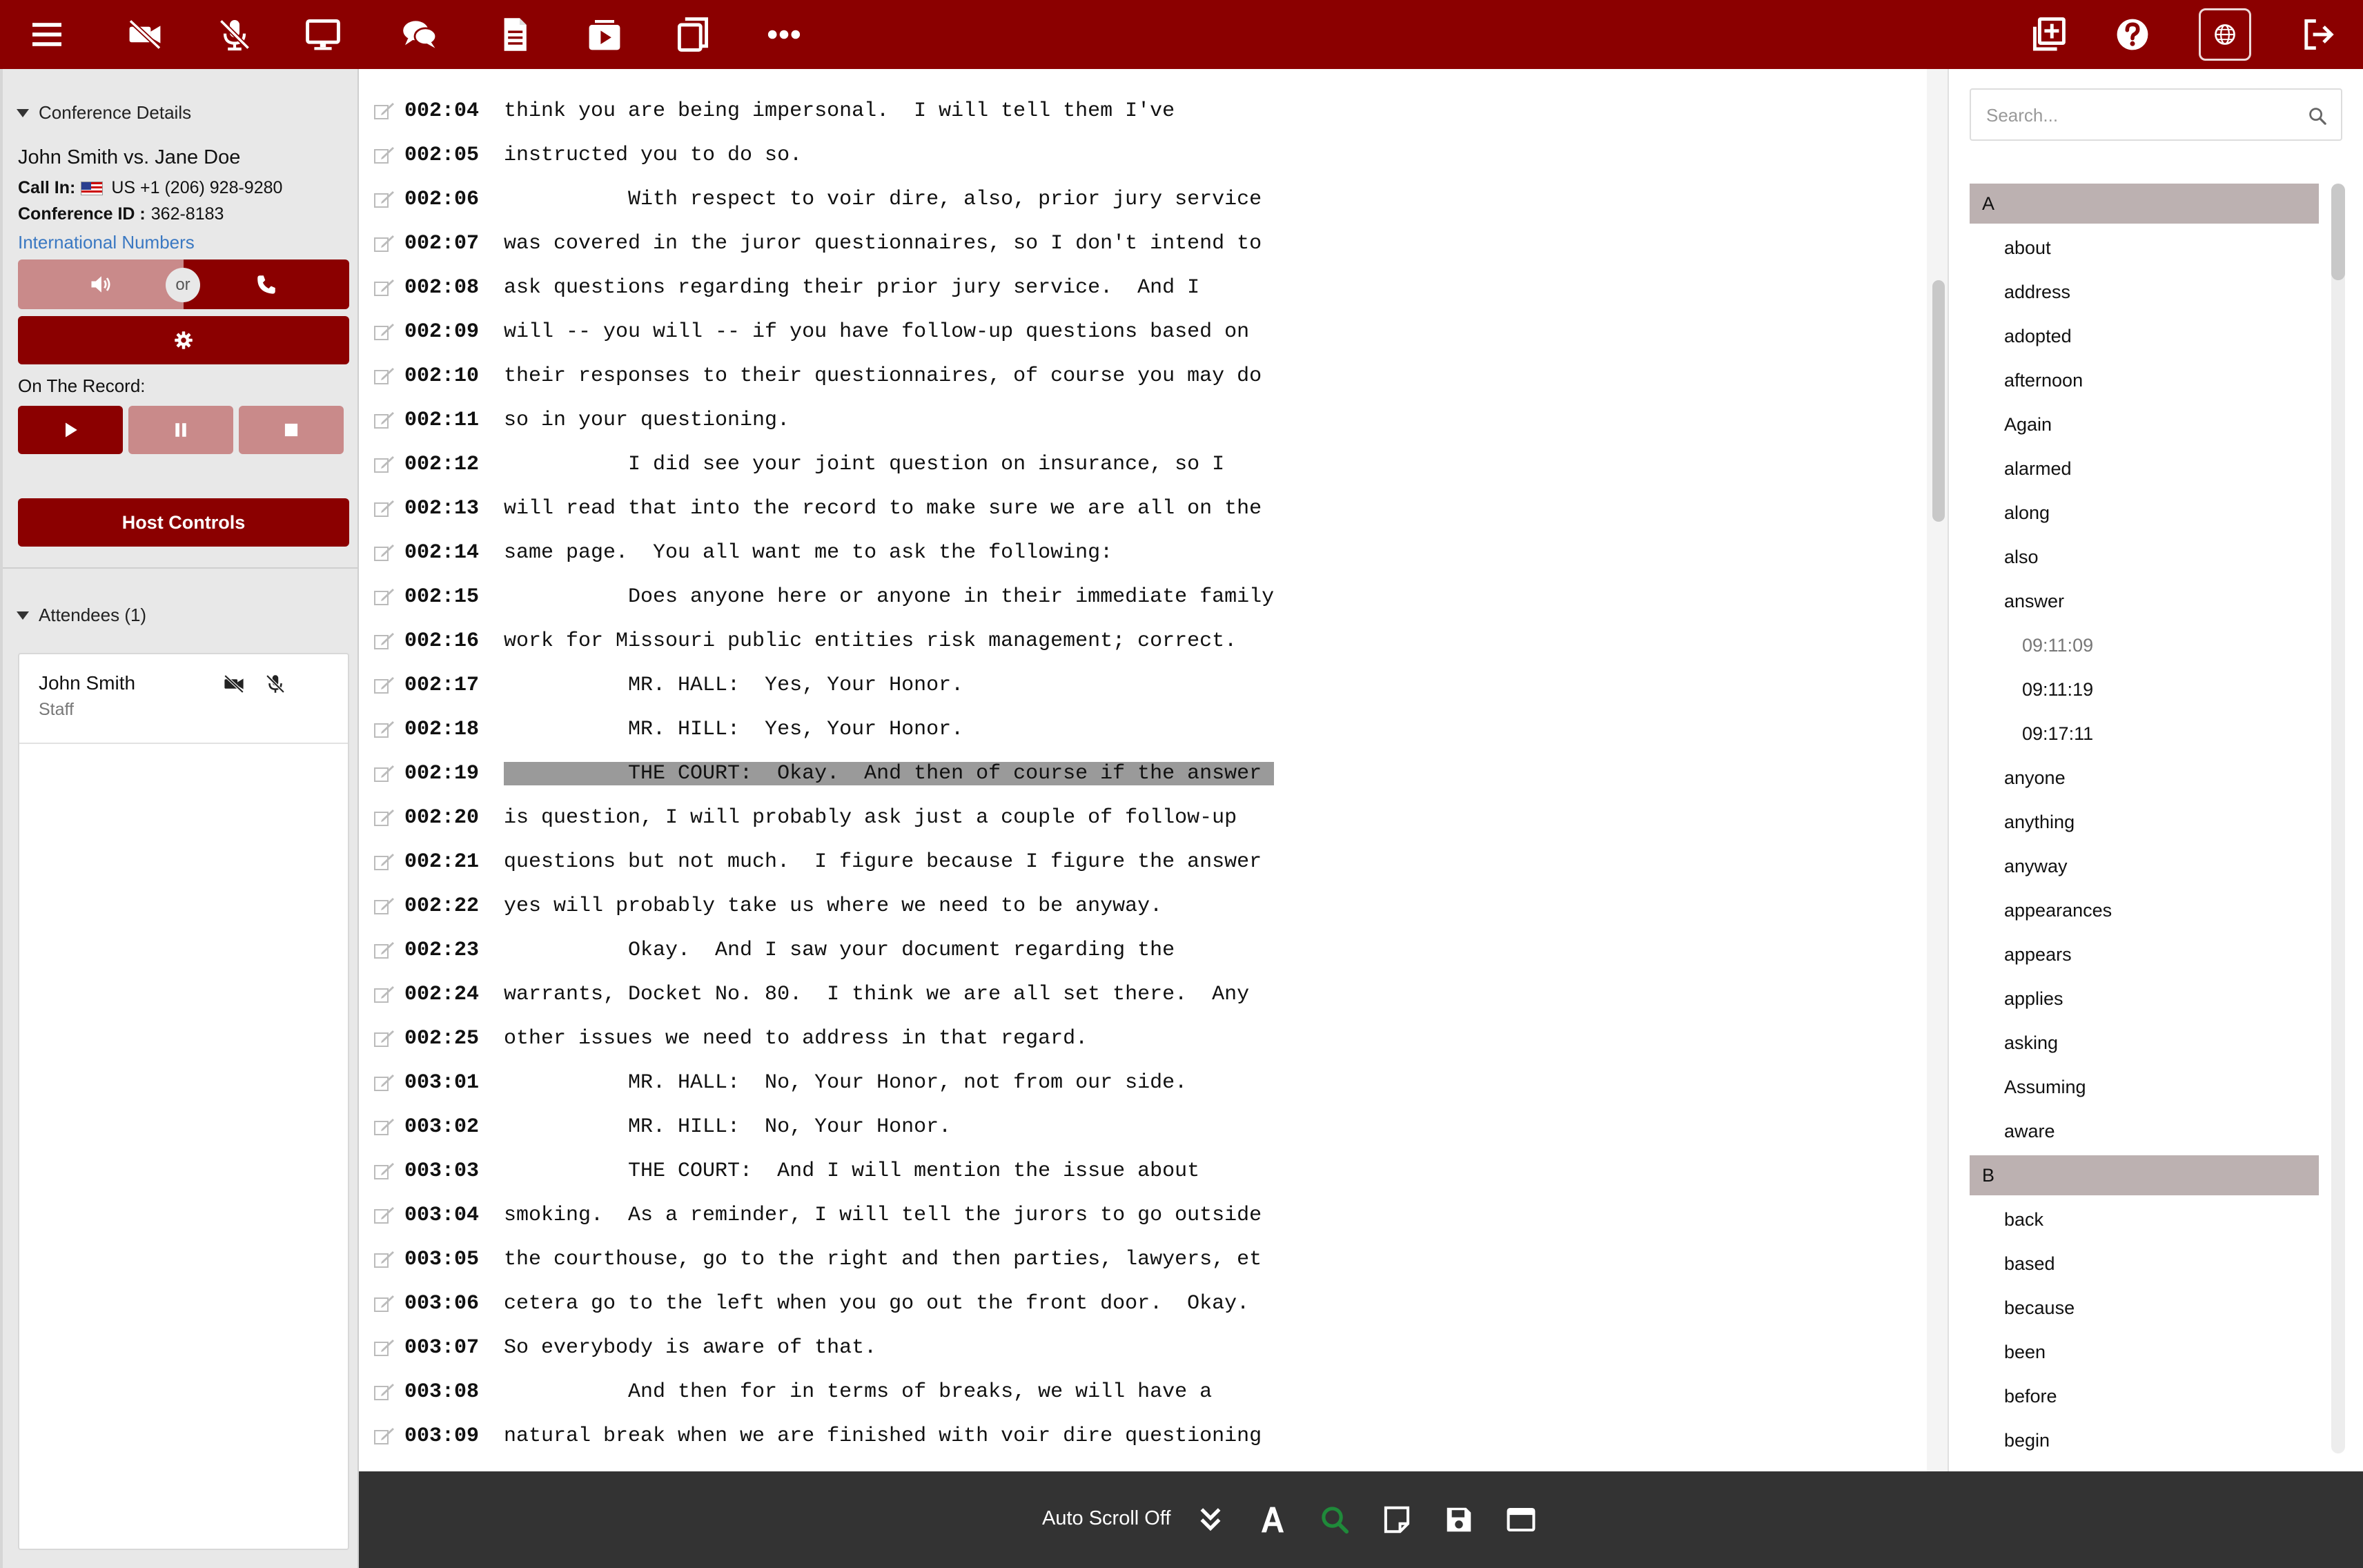 The height and width of the screenshot is (1568, 2363). What do you see at coordinates (2027, 1440) in the screenshot?
I see `index-word: begin` at bounding box center [2027, 1440].